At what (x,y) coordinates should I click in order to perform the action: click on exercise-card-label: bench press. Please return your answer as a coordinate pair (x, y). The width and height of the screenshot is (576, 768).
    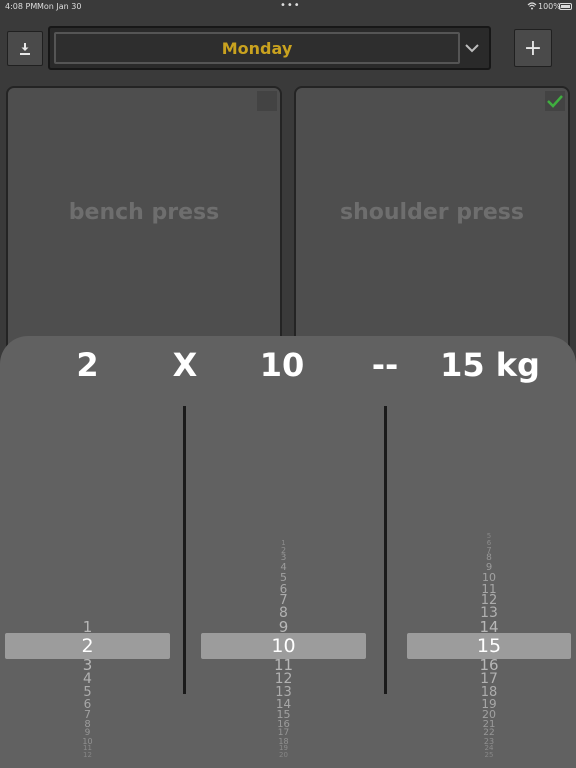
    Looking at the image, I should click on (144, 212).